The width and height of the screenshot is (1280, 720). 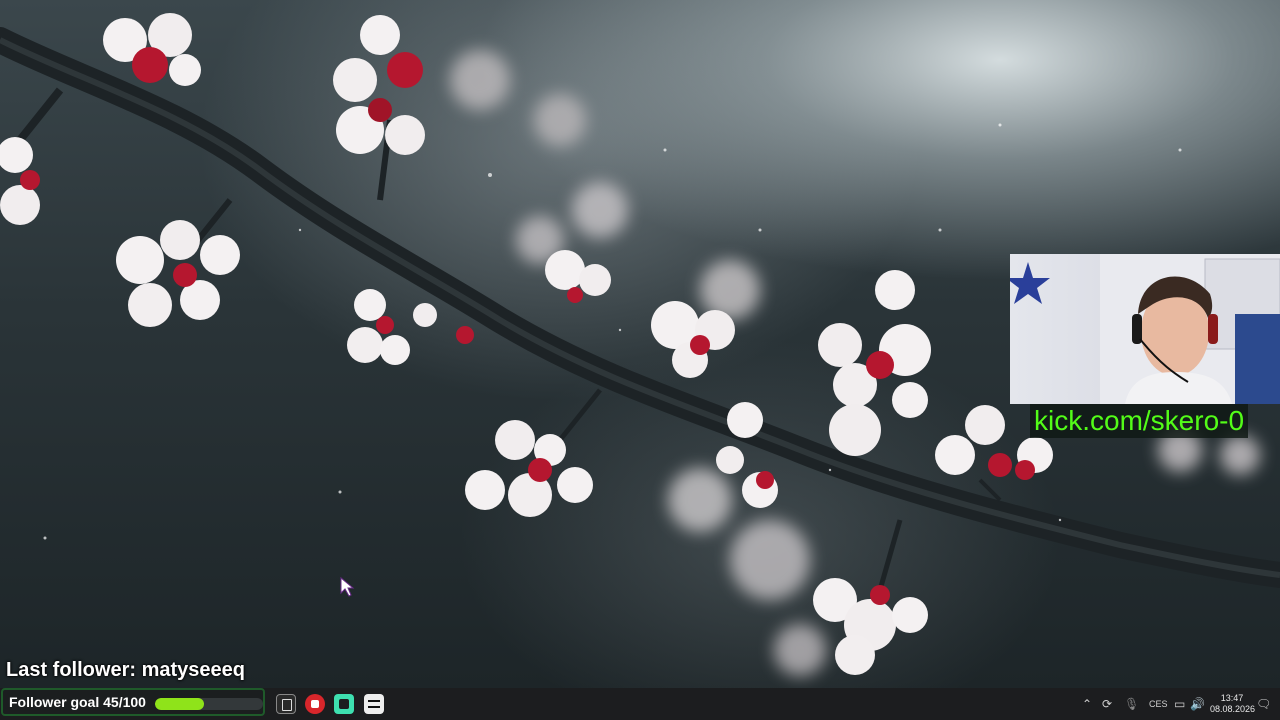 I want to click on epic-games-icon, so click(x=286, y=704).